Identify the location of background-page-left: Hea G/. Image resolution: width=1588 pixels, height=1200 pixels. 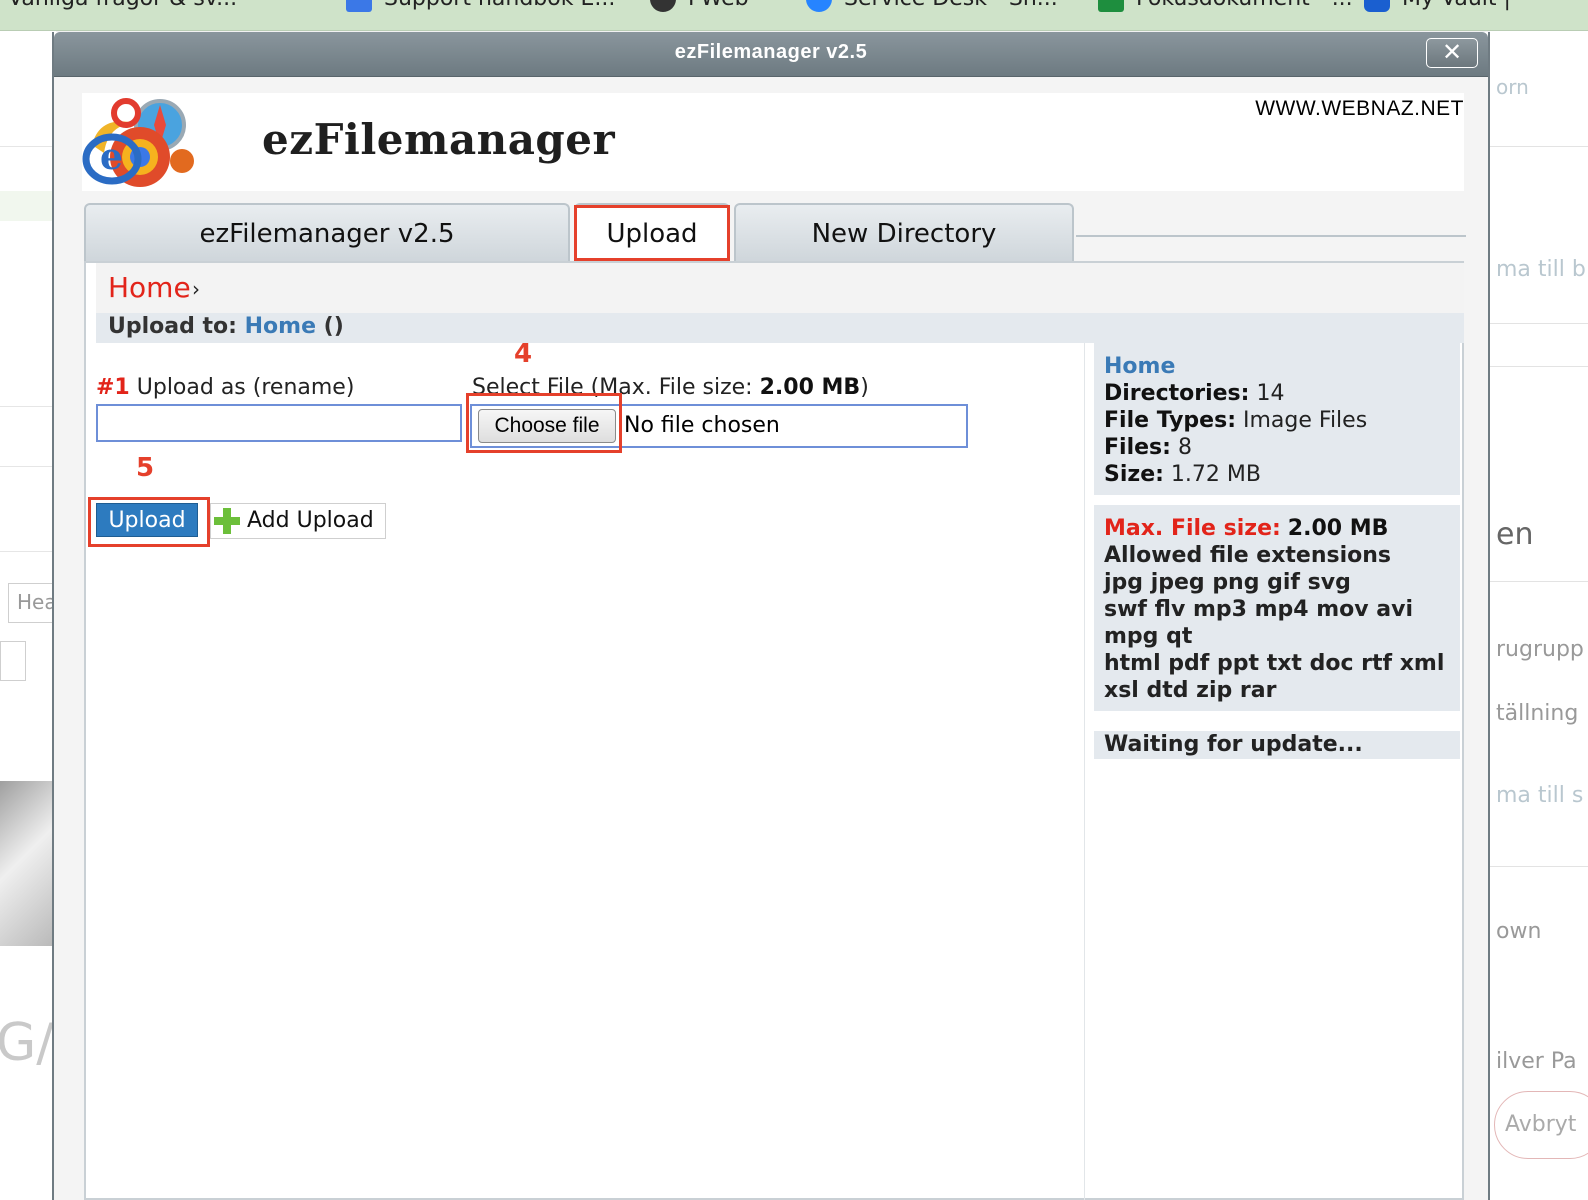
(28, 615).